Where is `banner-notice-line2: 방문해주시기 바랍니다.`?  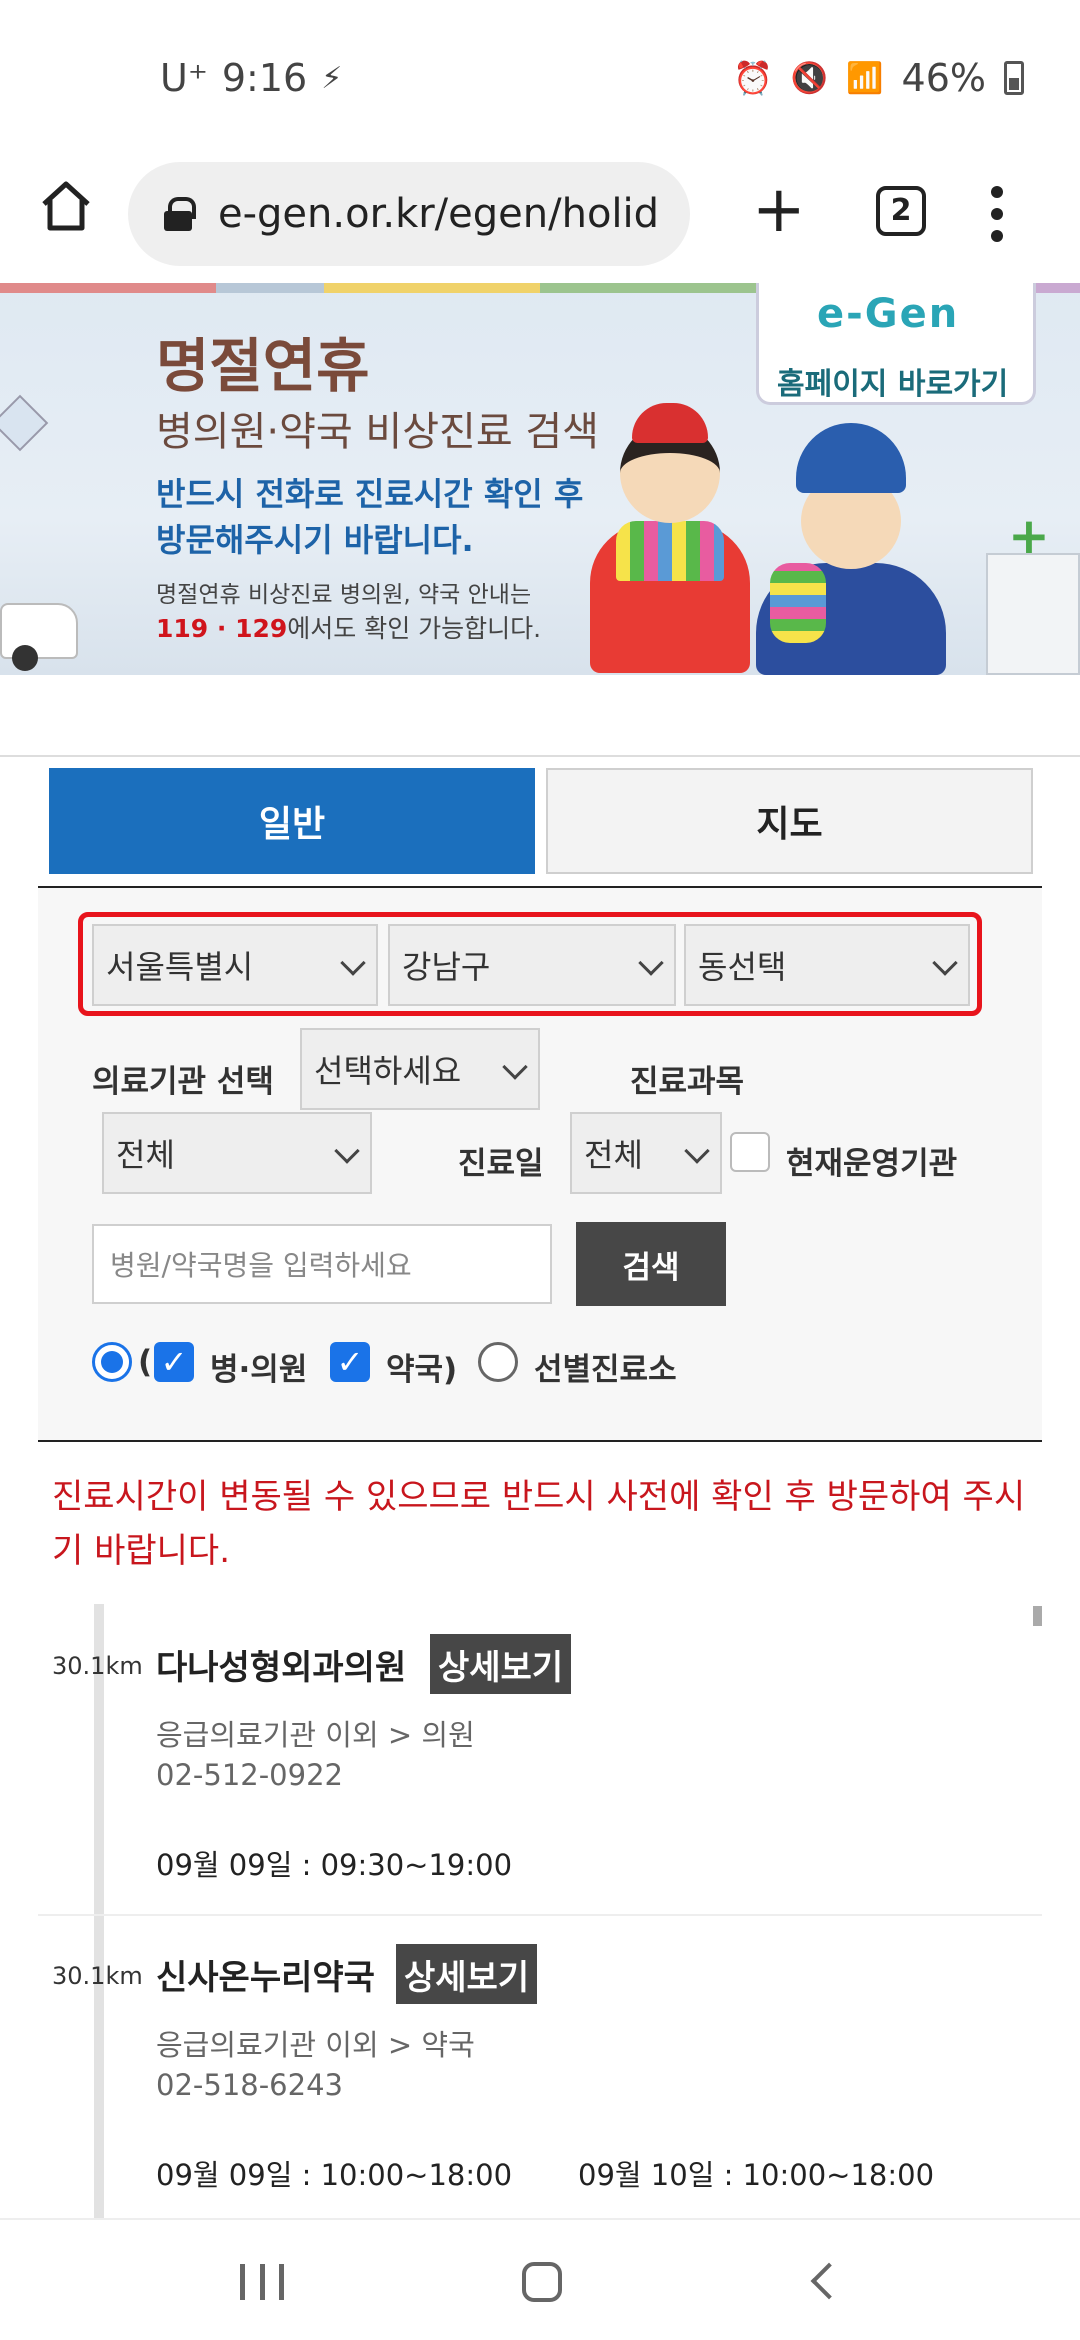
banner-notice-line2: 방문해주시기 바랍니다. is located at coordinates (315, 540).